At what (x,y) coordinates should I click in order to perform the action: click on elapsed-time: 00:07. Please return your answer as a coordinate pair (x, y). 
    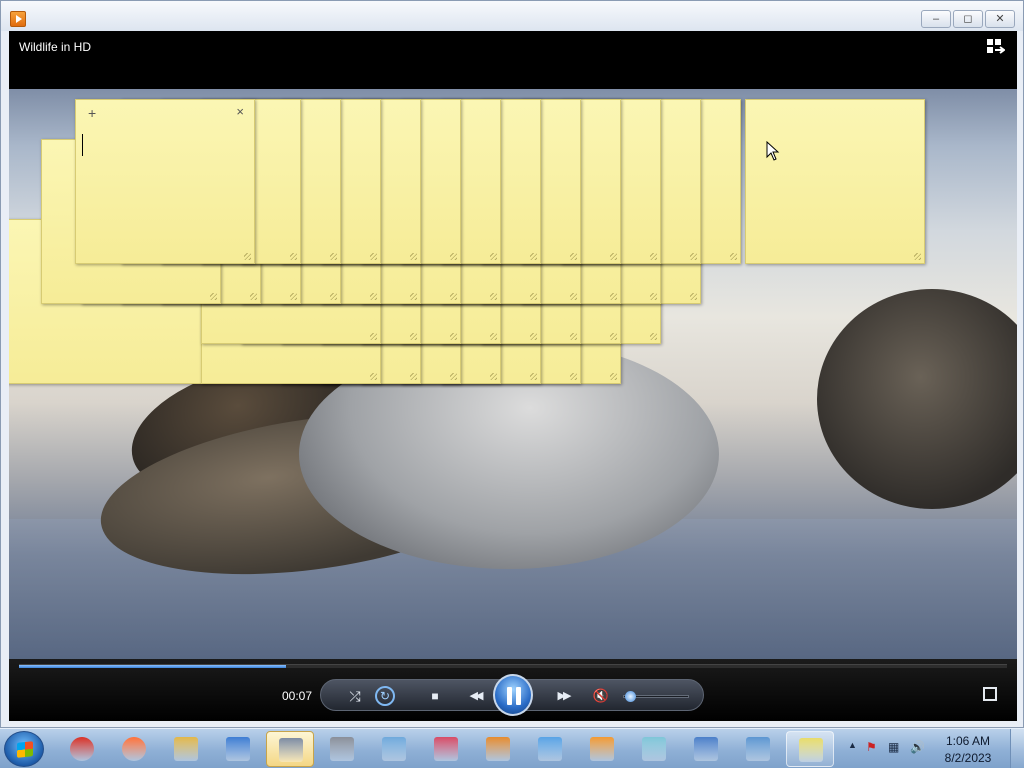
    Looking at the image, I should click on (297, 696).